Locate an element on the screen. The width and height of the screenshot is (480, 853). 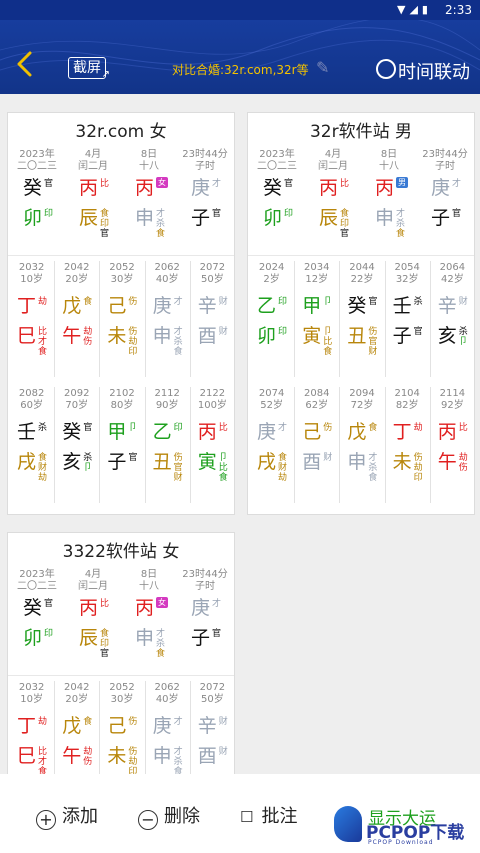
pillar-branch-tag: 印 is located at coordinates (49, 634).